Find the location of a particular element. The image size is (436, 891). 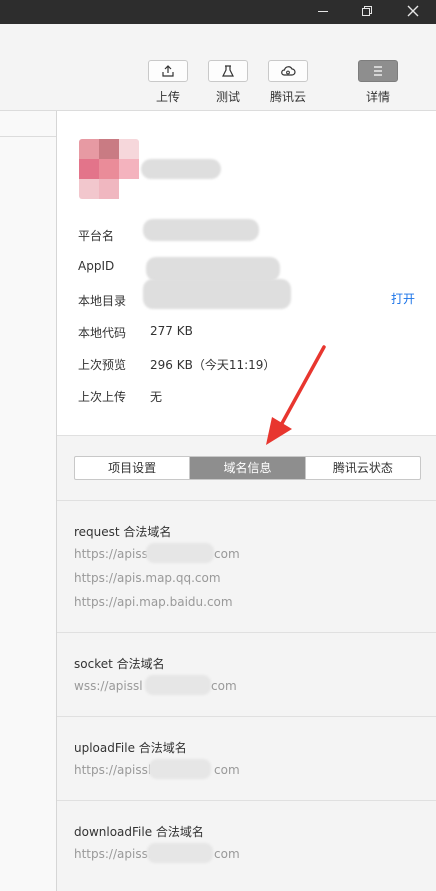

request-domain-title: request 合法域名 is located at coordinates (123, 532).